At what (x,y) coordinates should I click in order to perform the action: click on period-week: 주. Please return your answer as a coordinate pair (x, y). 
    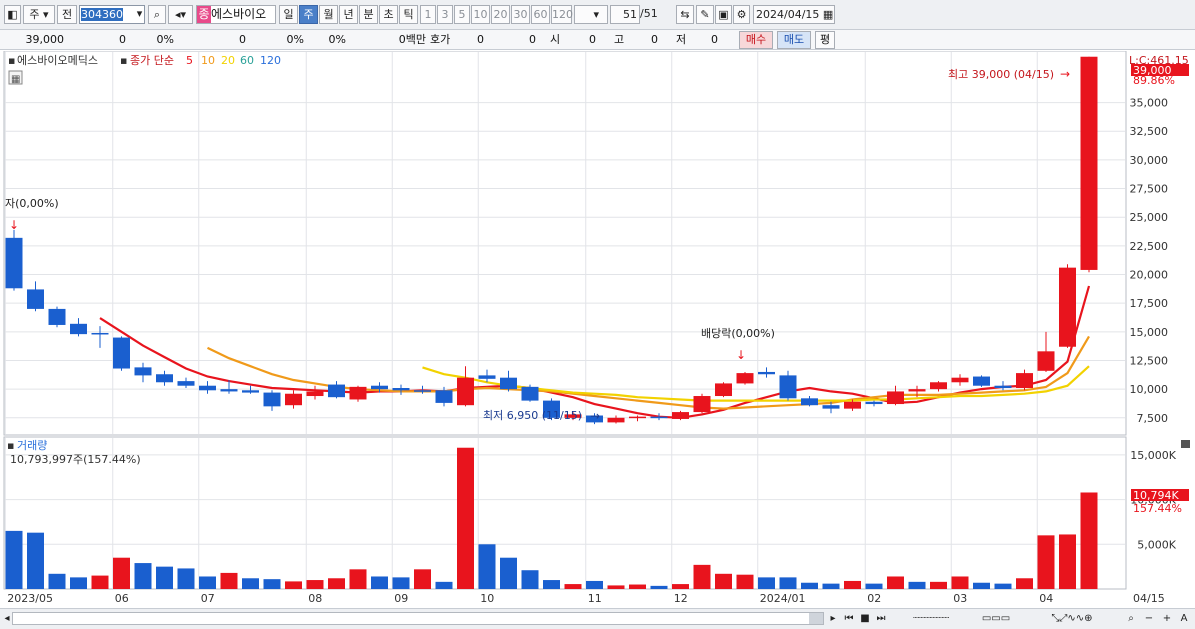
    Looking at the image, I should click on (308, 14).